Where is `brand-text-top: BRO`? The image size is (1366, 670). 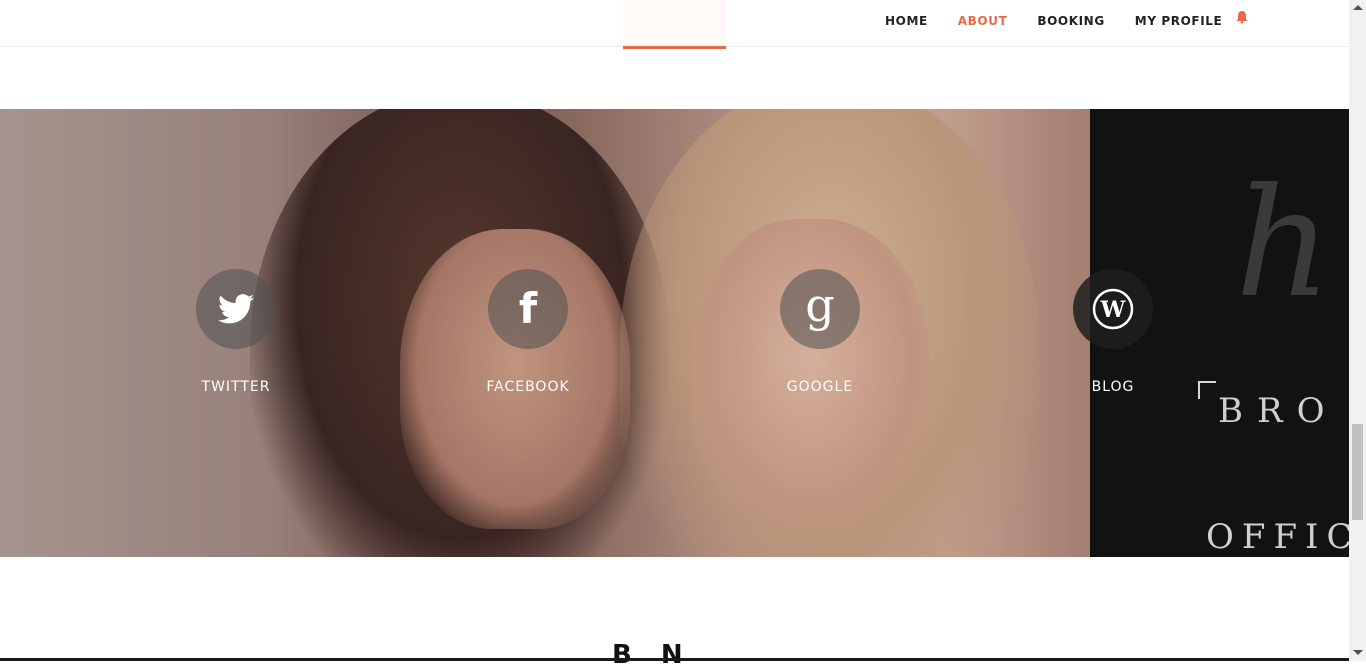 brand-text-top: BRO is located at coordinates (1278, 411).